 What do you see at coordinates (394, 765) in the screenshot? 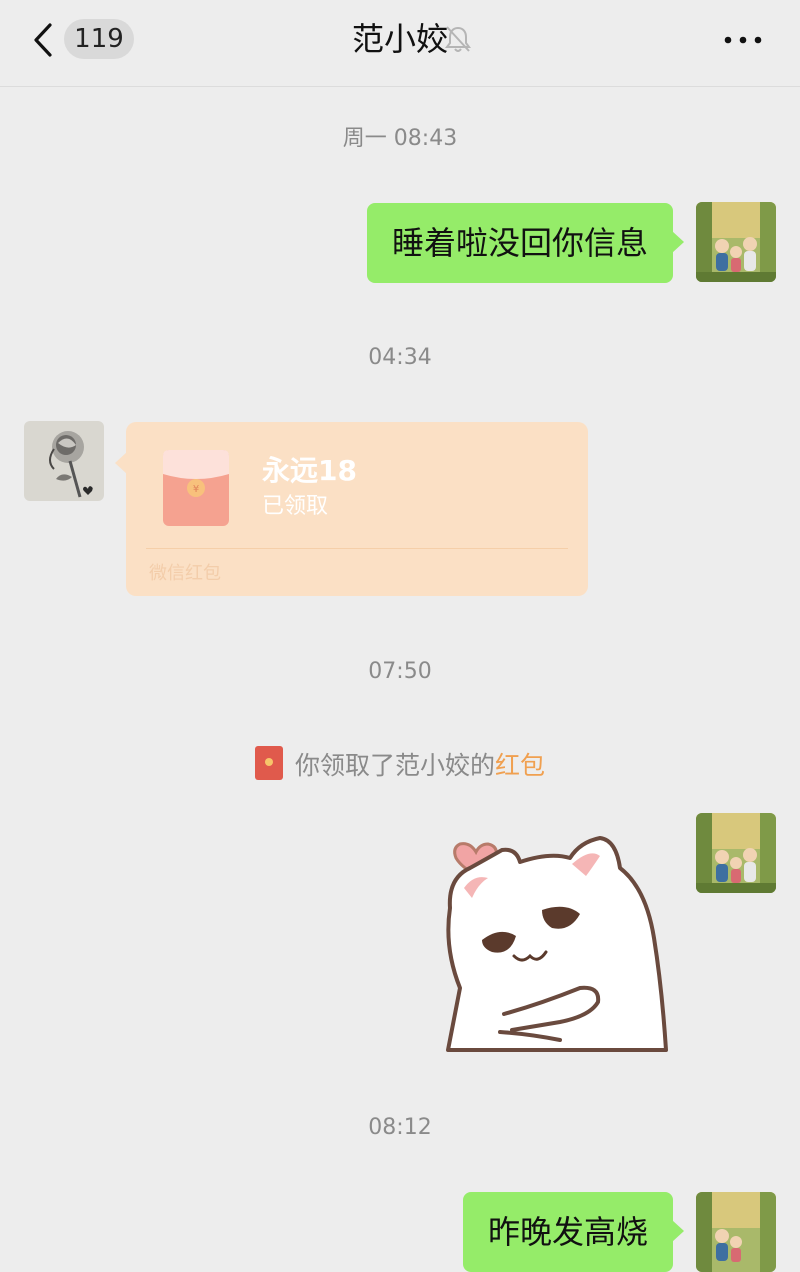
I see `system-notice-text: 你领取了范小姣的` at bounding box center [394, 765].